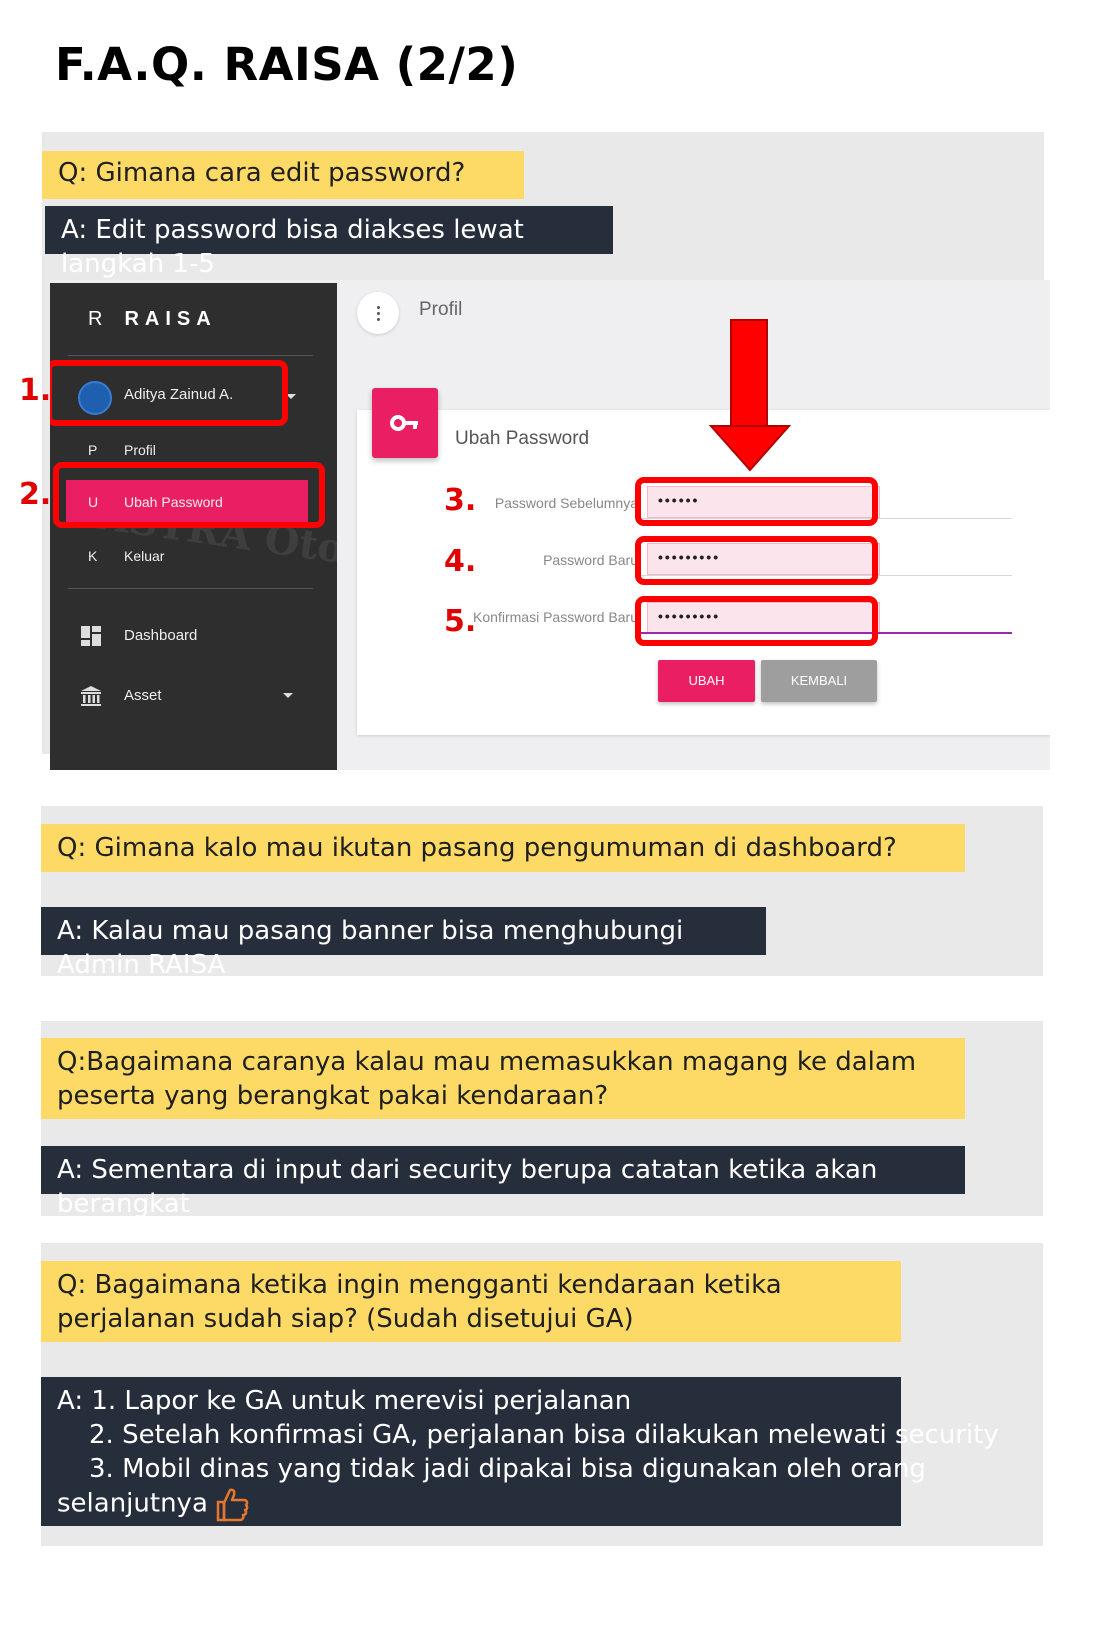  Describe the element at coordinates (460, 500) in the screenshot. I see `step-number-3: 3.` at that location.